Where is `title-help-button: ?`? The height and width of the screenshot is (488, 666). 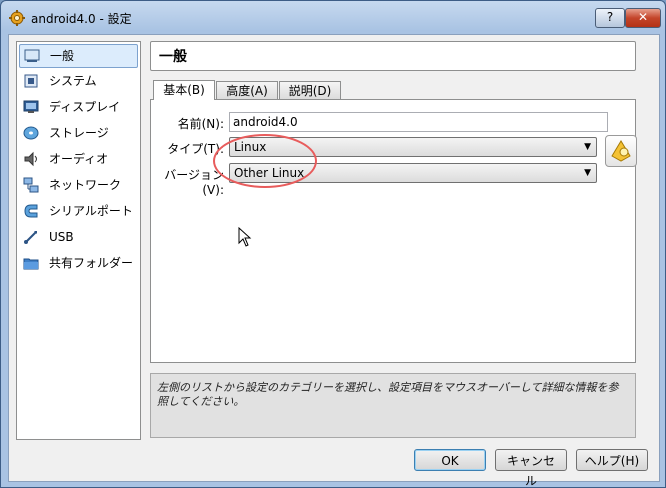 title-help-button: ? is located at coordinates (610, 18).